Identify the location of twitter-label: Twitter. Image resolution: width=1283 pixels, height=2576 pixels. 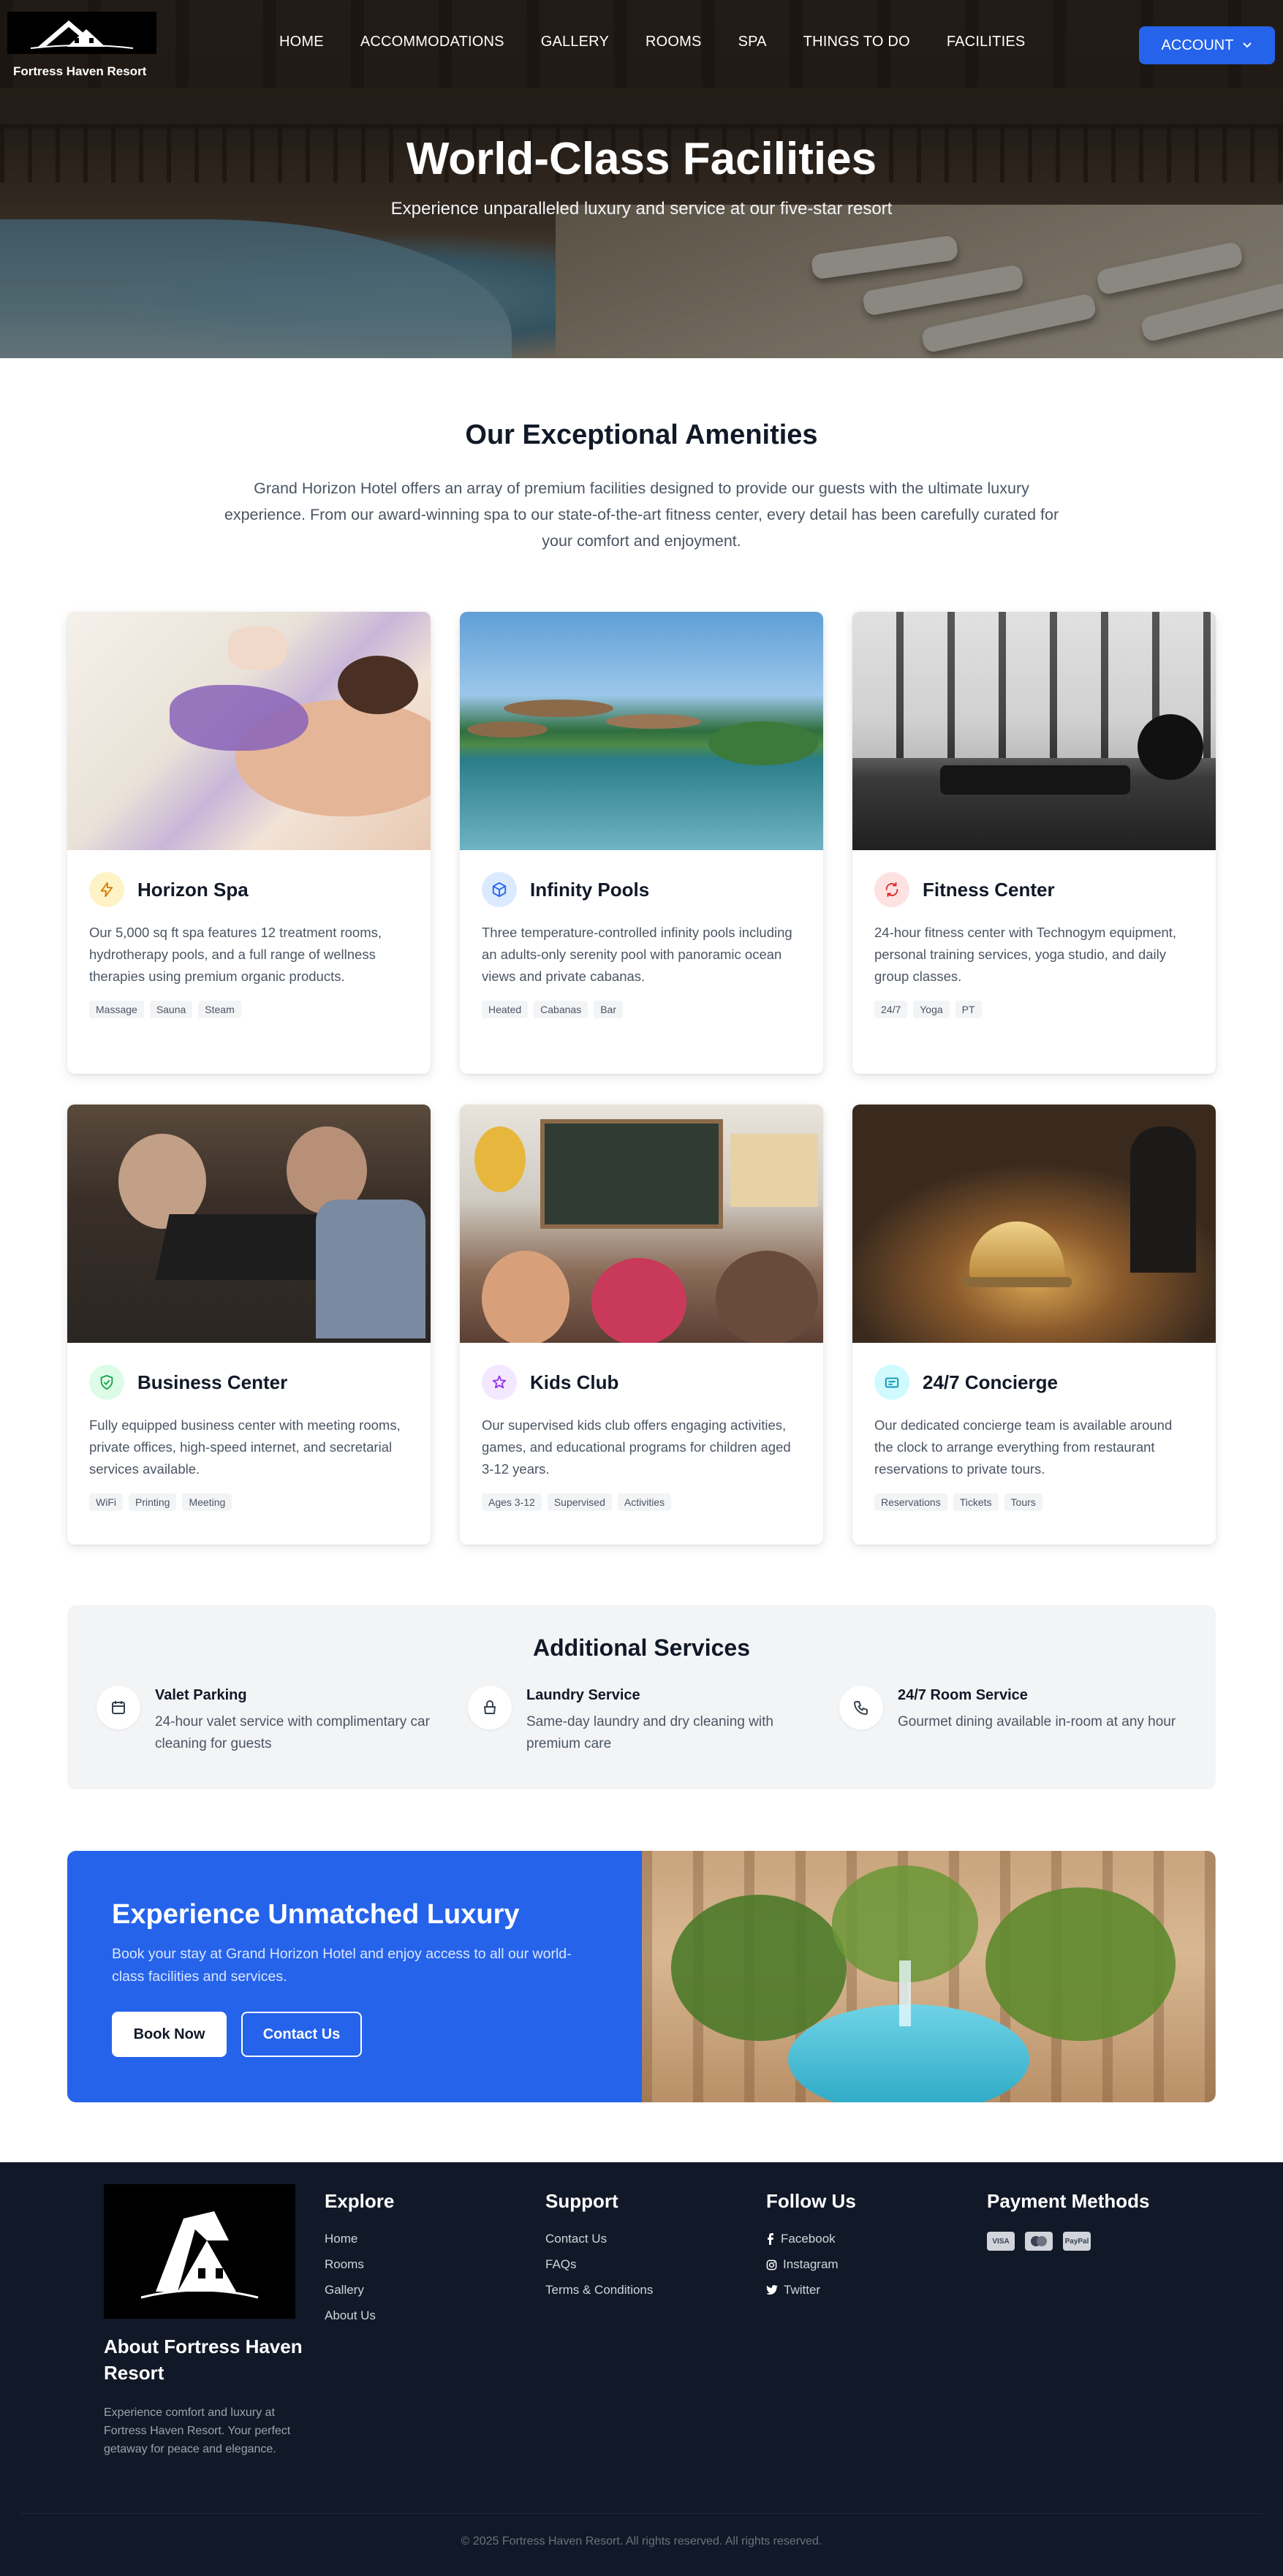
(802, 2290).